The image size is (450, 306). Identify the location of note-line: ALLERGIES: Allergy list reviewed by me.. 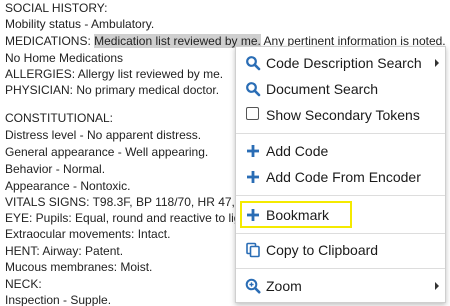
(114, 74).